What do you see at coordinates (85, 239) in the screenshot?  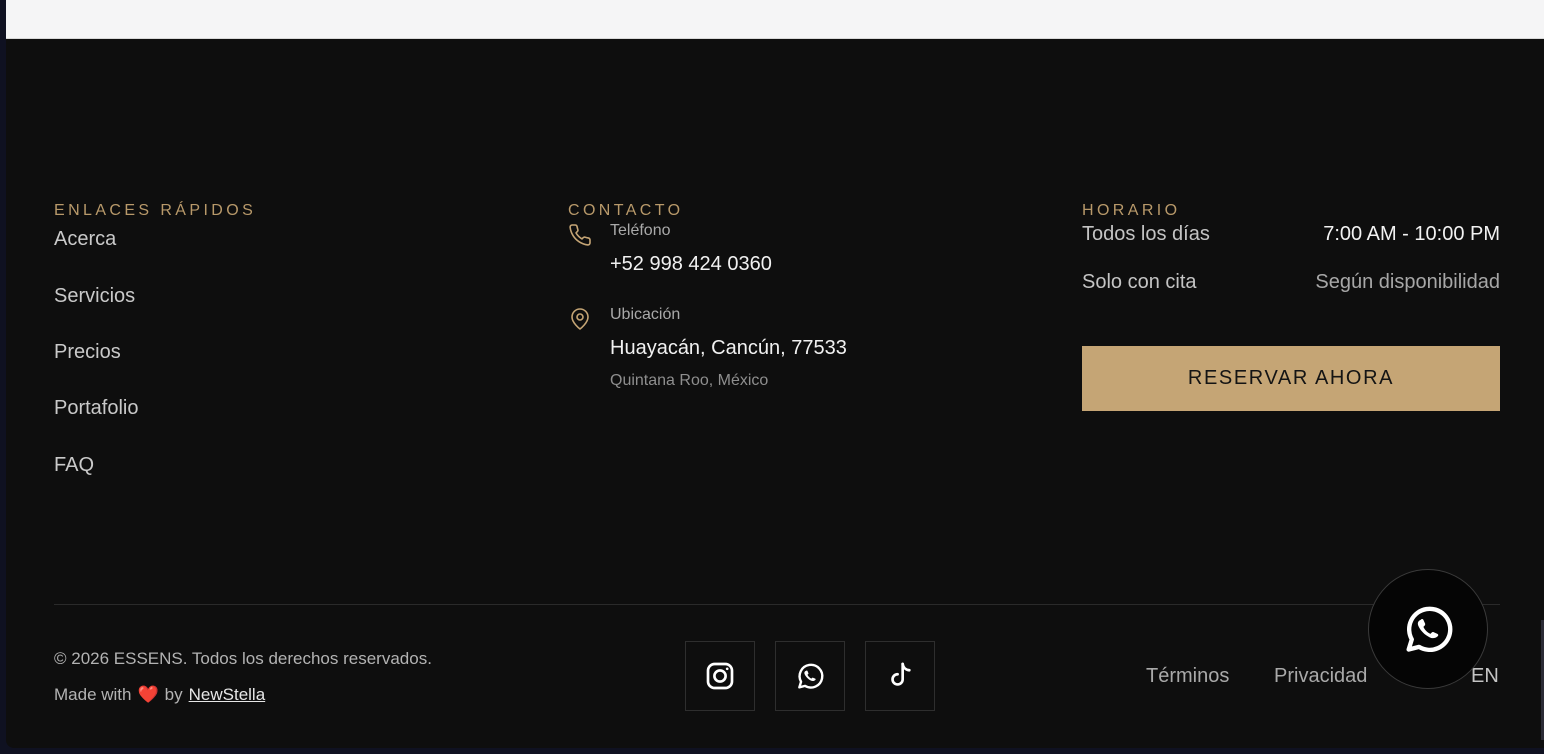 I see `footer-link-acerca: Acerca` at bounding box center [85, 239].